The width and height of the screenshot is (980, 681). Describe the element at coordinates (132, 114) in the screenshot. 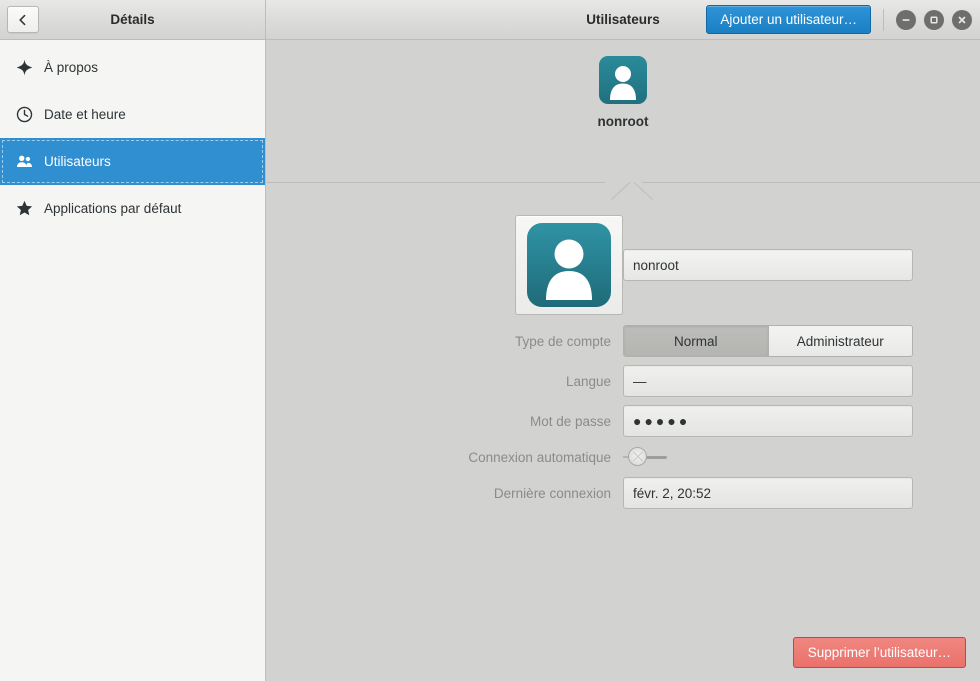

I see `sidebar-item-datetime: Date et heure` at that location.